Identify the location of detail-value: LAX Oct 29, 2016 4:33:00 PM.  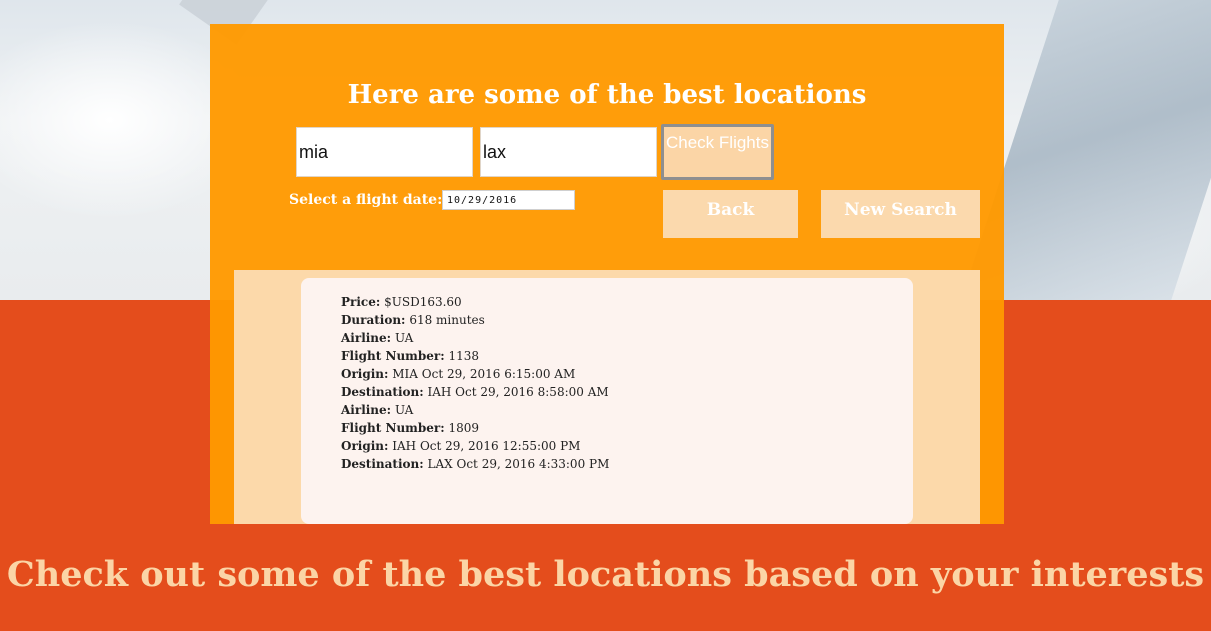
(518, 464).